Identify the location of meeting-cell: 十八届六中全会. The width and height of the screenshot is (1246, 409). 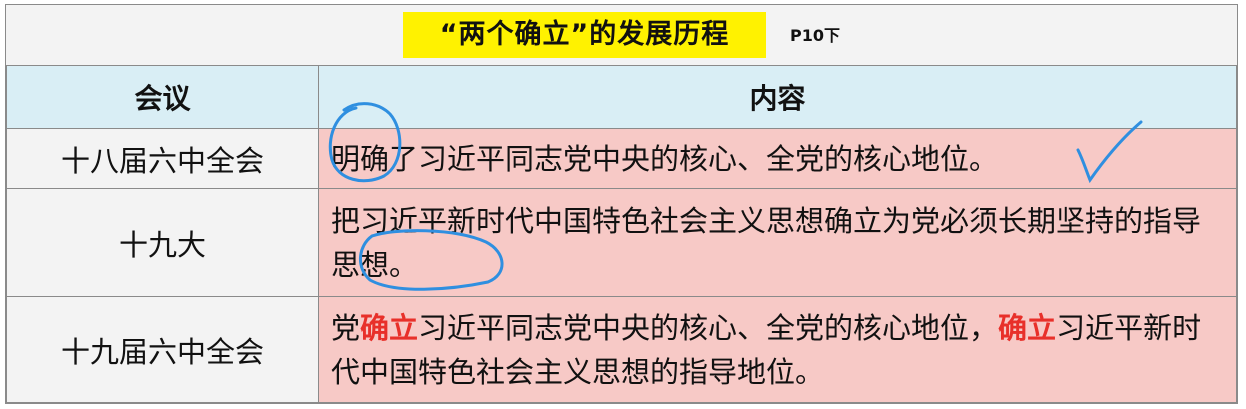
(162, 158).